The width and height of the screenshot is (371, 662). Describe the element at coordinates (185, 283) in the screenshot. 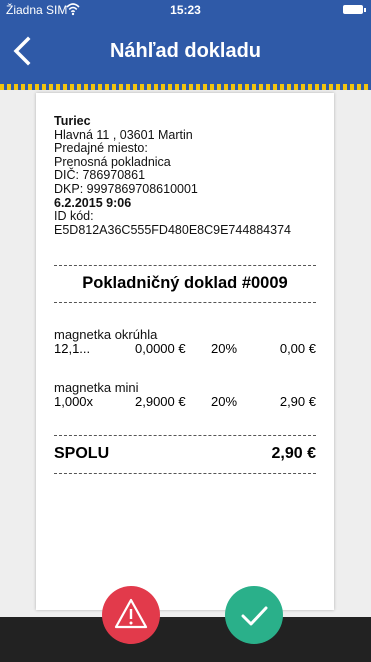

I see `receipt-title: Pokladničný doklad #0009` at that location.